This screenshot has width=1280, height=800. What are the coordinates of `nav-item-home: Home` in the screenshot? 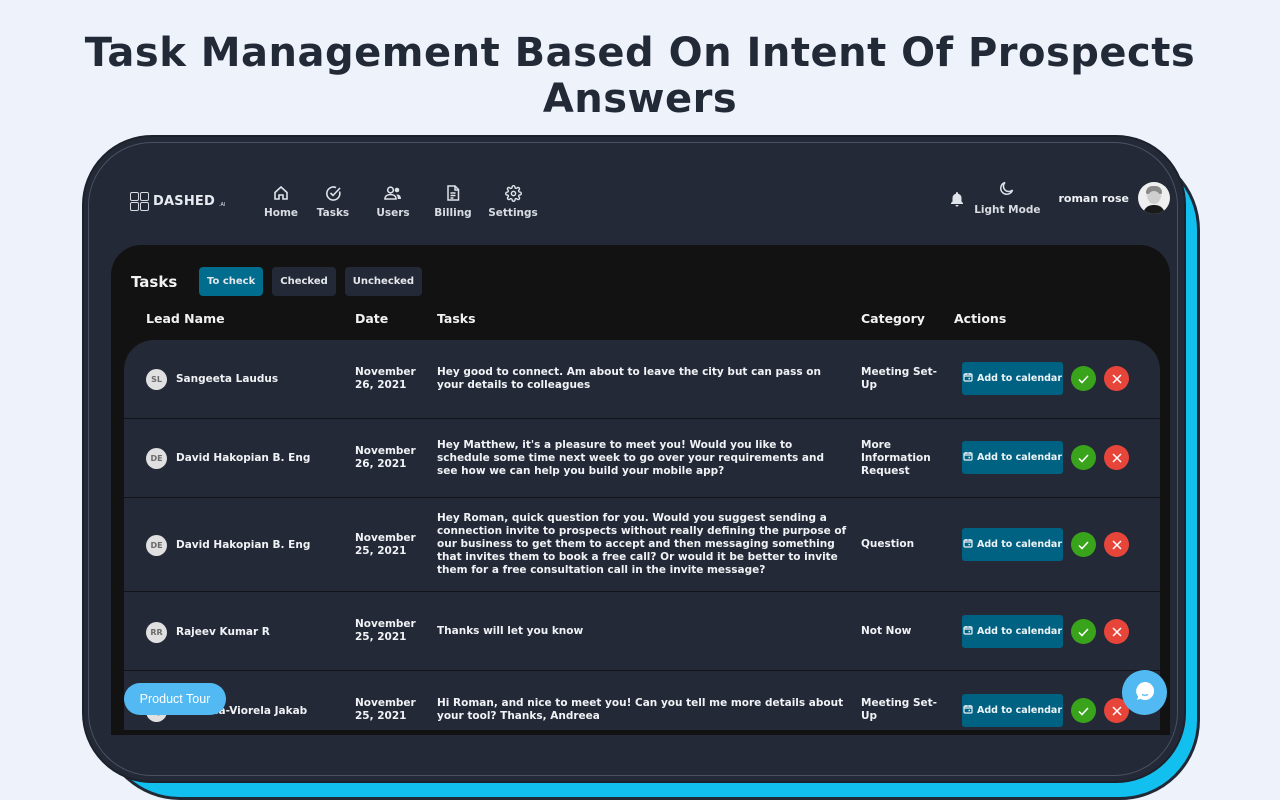 It's located at (281, 201).